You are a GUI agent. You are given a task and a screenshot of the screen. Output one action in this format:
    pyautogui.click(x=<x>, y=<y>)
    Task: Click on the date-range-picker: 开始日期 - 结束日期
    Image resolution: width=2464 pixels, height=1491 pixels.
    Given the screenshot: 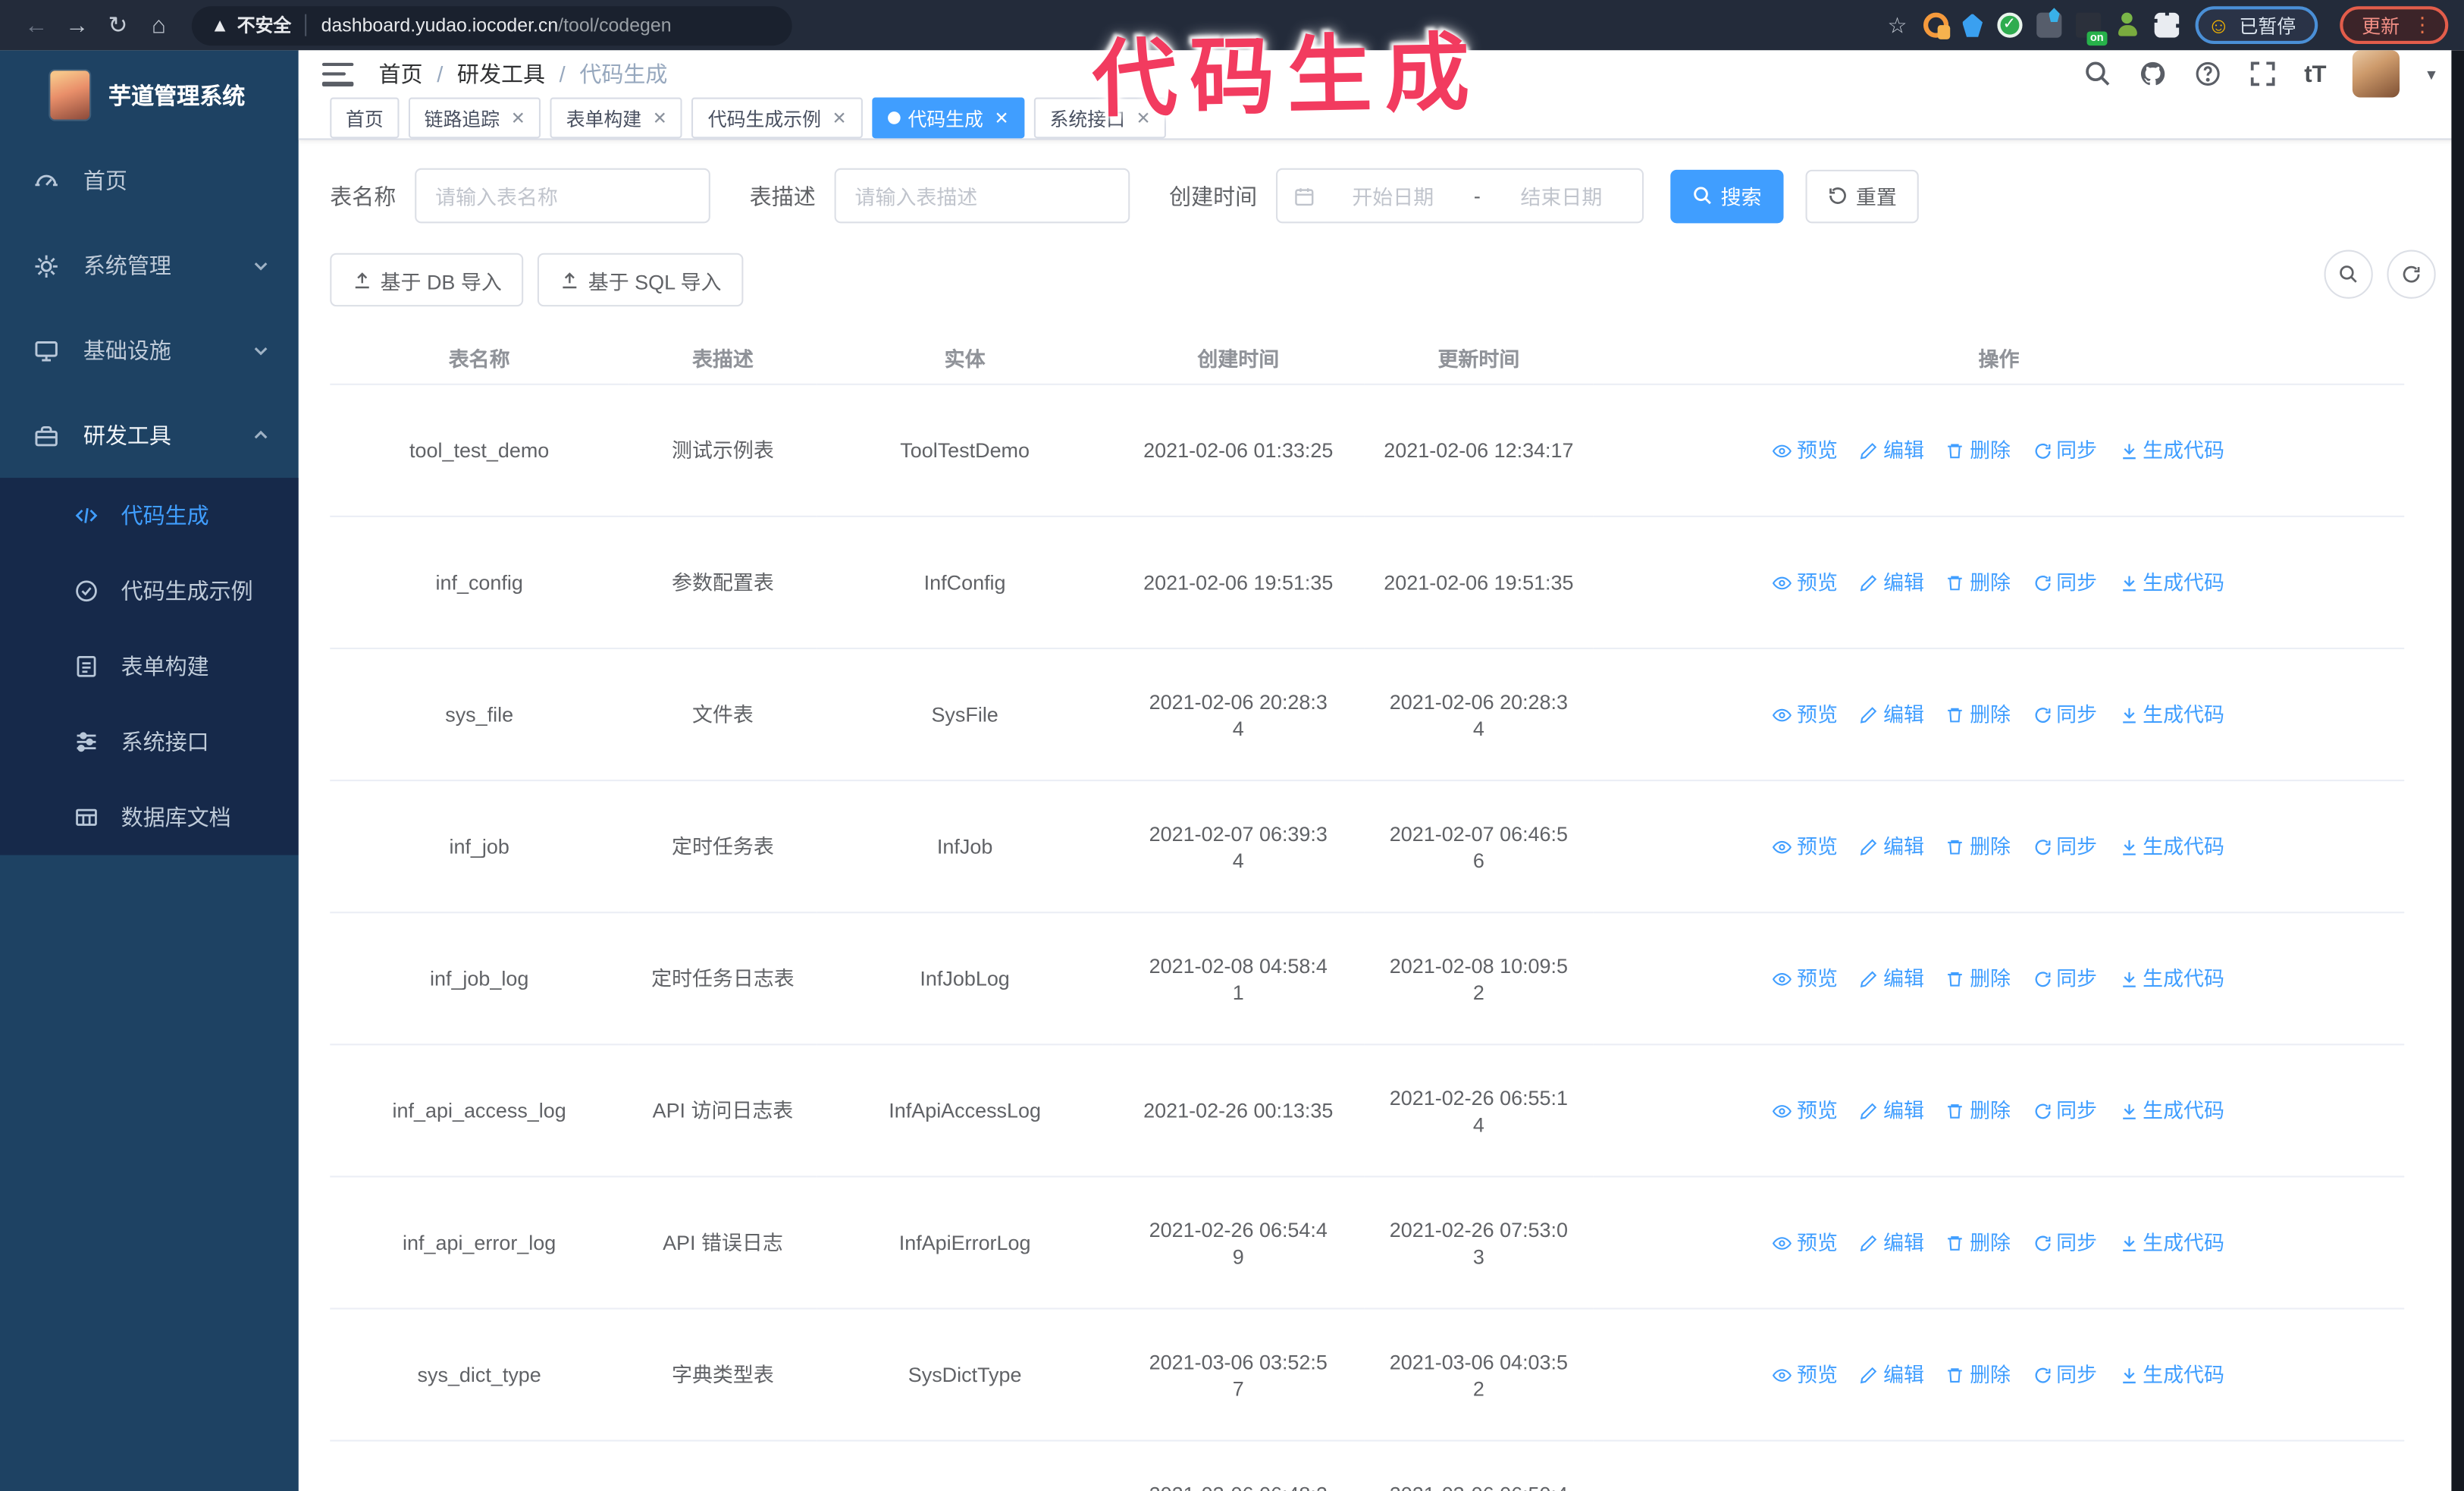 What is the action you would take?
    pyautogui.click(x=1460, y=196)
    